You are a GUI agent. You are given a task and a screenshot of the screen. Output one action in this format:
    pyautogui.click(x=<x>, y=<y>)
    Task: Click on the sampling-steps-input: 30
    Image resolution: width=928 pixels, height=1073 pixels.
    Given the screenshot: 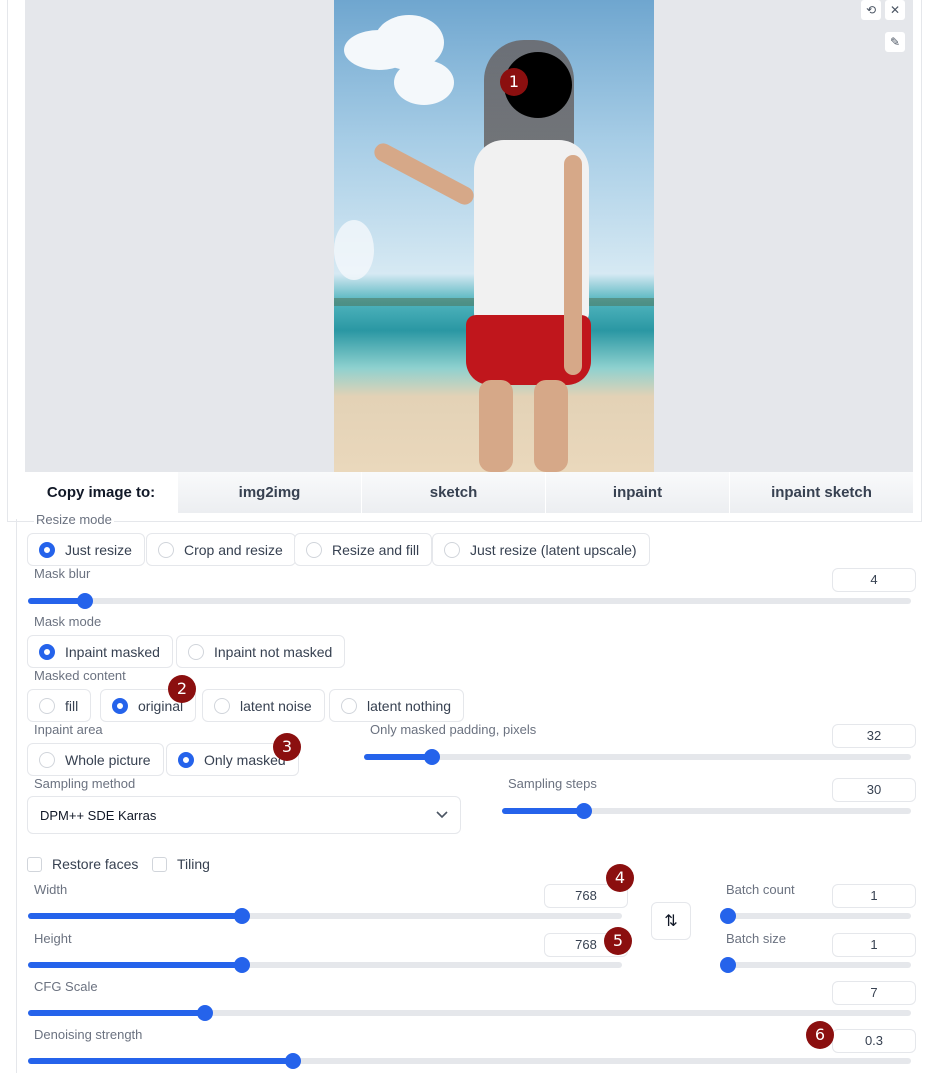 What is the action you would take?
    pyautogui.click(x=874, y=790)
    